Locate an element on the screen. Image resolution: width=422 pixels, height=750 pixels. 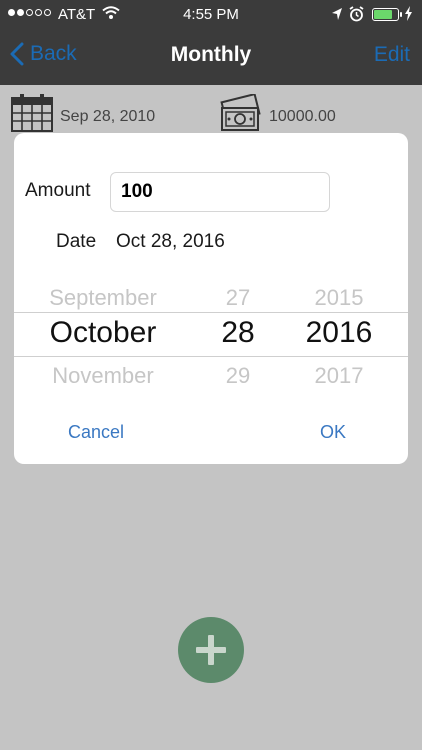
month-next: November is located at coordinates (103, 376).